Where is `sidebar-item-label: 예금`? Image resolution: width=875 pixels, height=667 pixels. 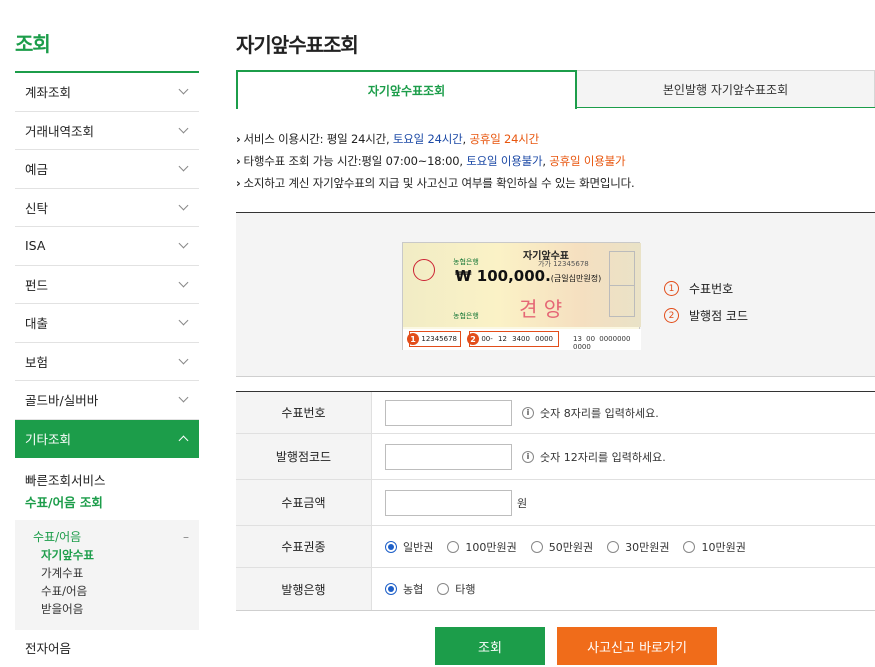 sidebar-item-label: 예금 is located at coordinates (37, 170).